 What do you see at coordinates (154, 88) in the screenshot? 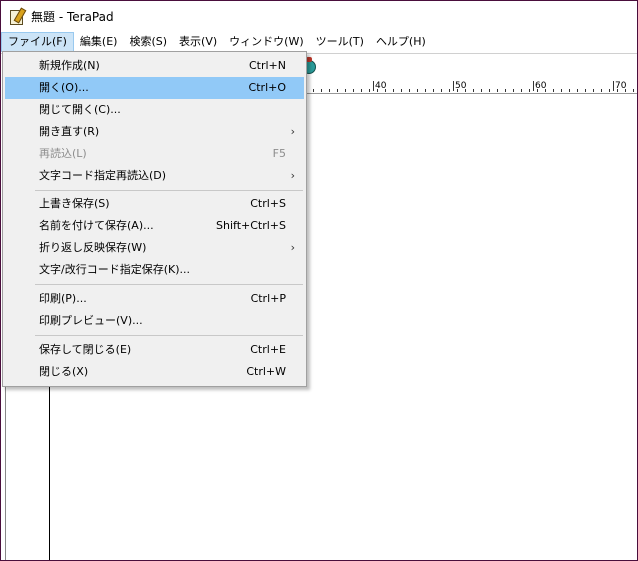
I see `menu-item-open: 開く(O)... Ctrl+O` at bounding box center [154, 88].